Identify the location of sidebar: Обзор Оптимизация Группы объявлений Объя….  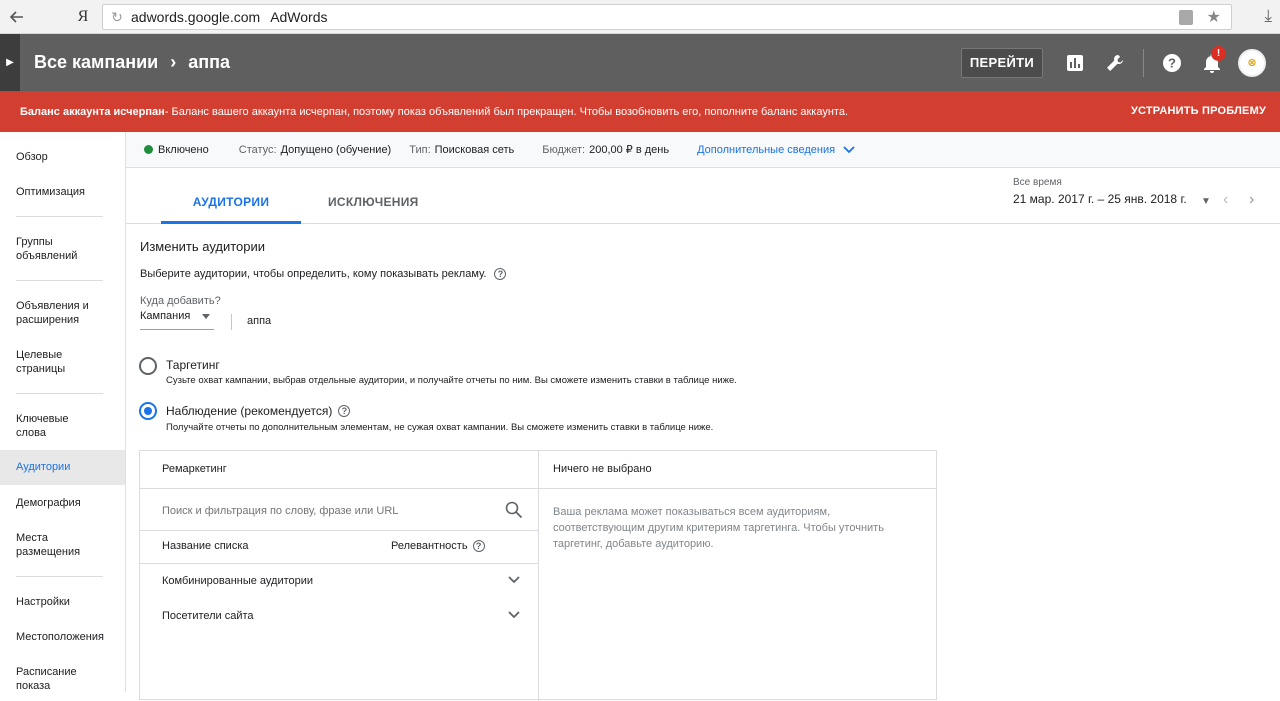
(63, 412).